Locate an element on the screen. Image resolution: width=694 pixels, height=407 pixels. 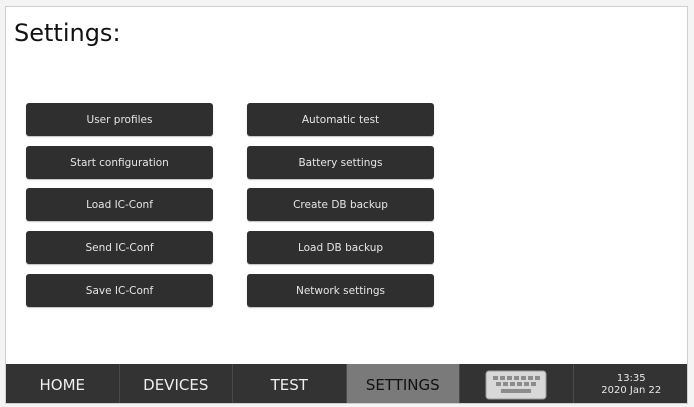
start-configuration-button: Start configuration is located at coordinates (119, 162).